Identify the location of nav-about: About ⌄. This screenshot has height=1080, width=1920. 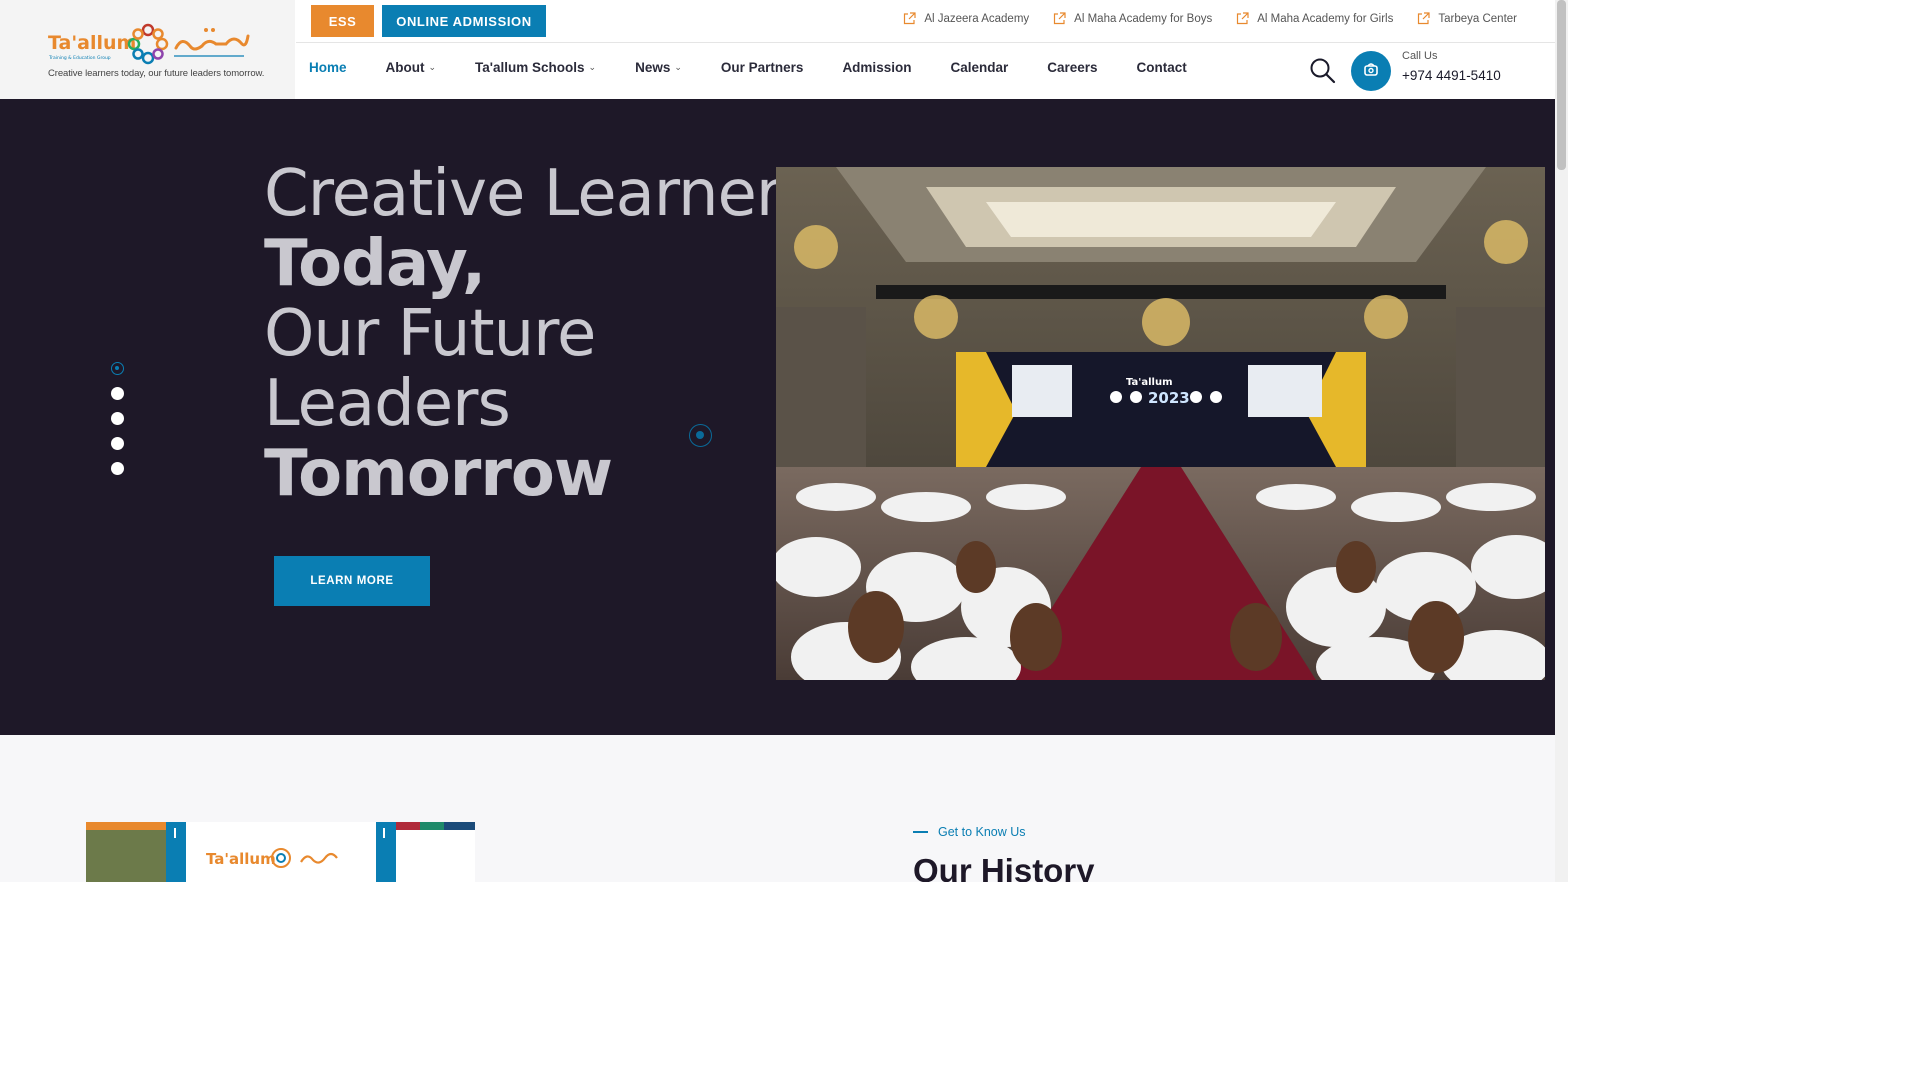
(411, 67).